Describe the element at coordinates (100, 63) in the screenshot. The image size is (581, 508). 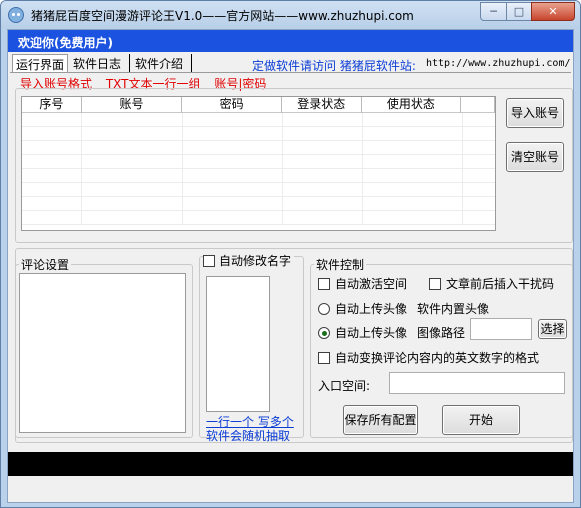
I see `tab-log: 软件日志` at that location.